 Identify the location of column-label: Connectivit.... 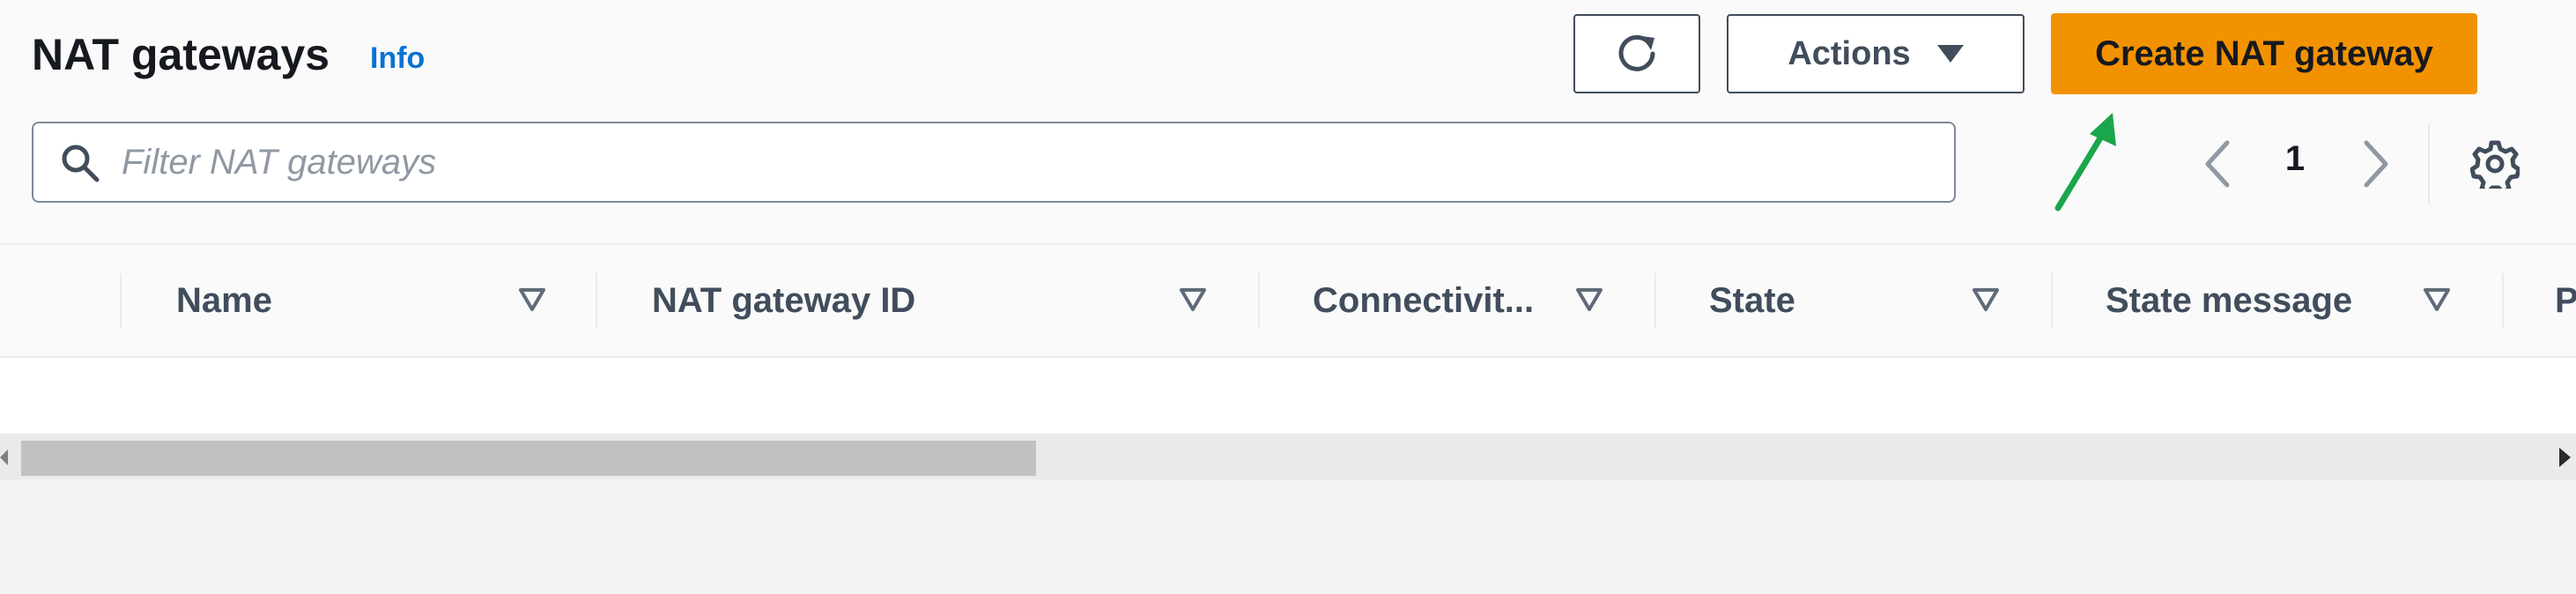
(1424, 300).